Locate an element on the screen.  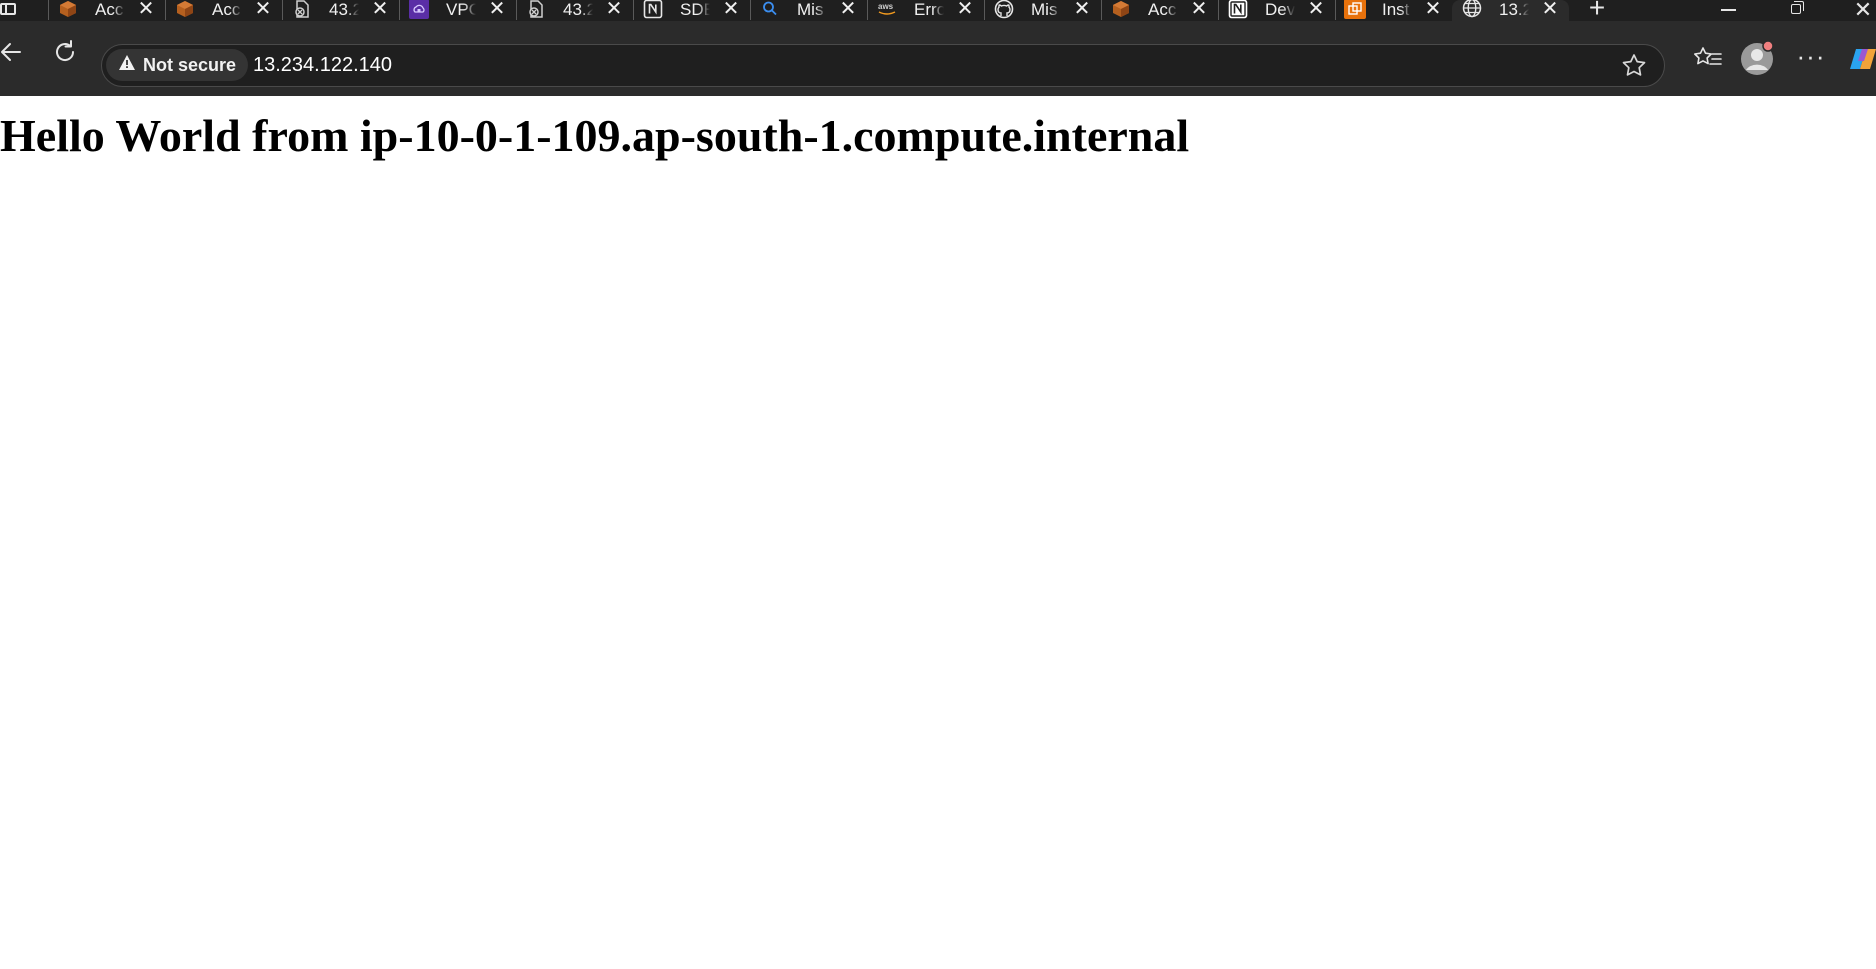
site-info-button: Not secure is located at coordinates (177, 65).